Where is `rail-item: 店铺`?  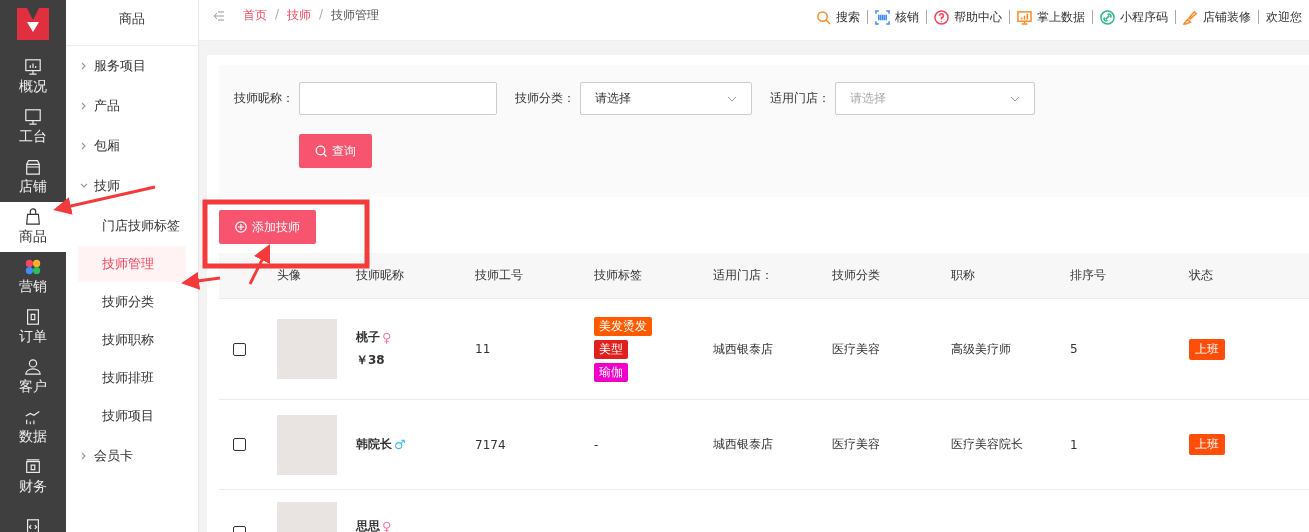
rail-item: 店铺 is located at coordinates (33, 177).